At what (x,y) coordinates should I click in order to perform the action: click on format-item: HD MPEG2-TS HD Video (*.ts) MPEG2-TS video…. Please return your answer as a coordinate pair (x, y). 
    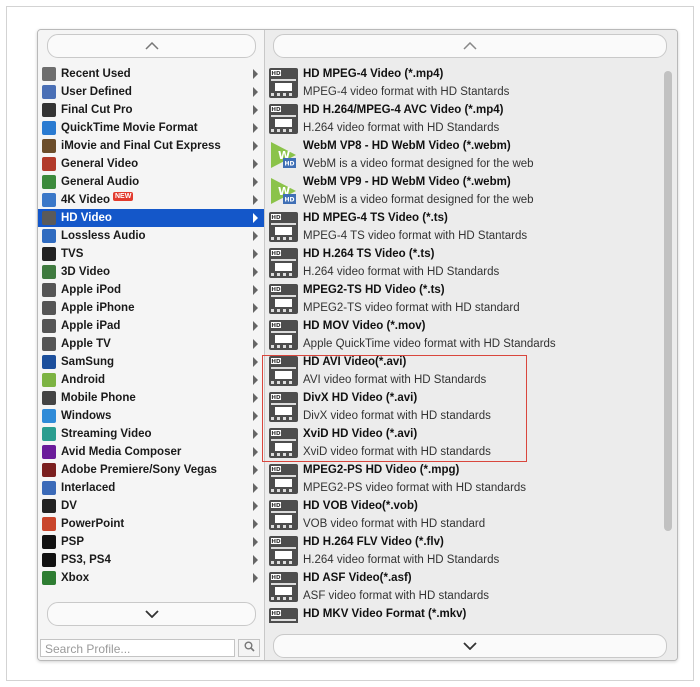
    Looking at the image, I should click on (466, 299).